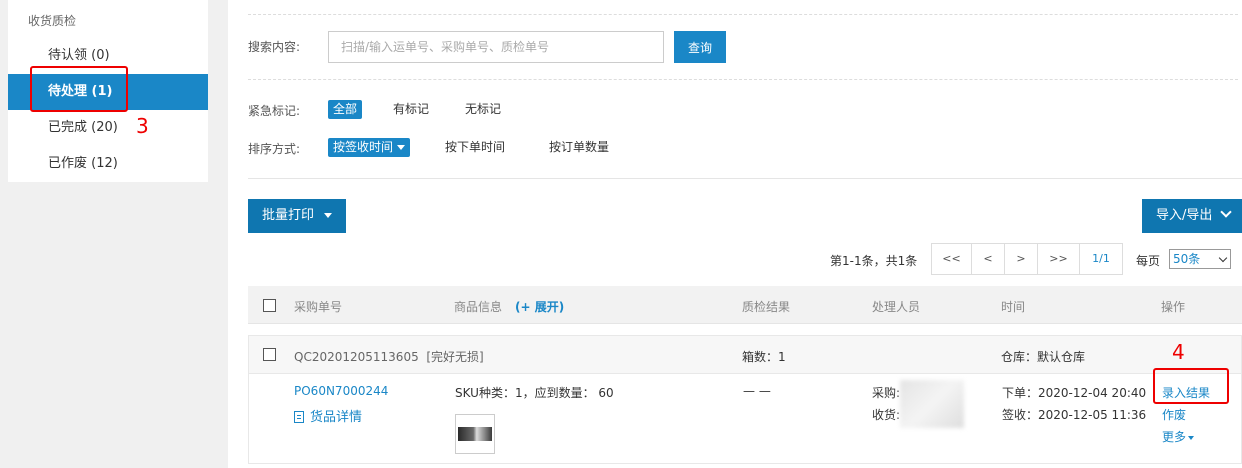 This screenshot has height=468, width=1242. I want to click on per-page-label: 每页, so click(1148, 261).